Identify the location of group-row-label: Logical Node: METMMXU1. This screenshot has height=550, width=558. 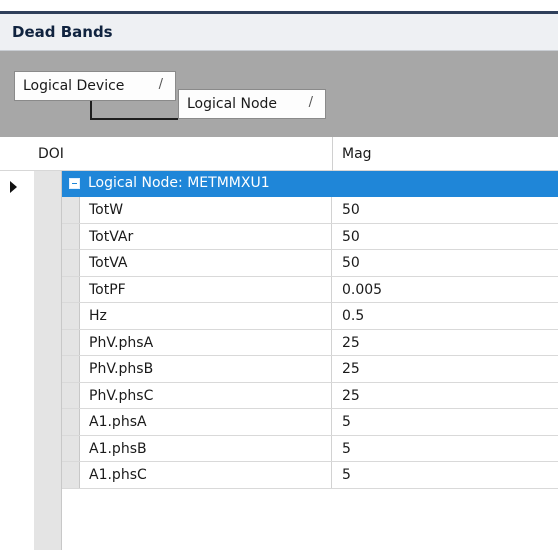
(179, 183).